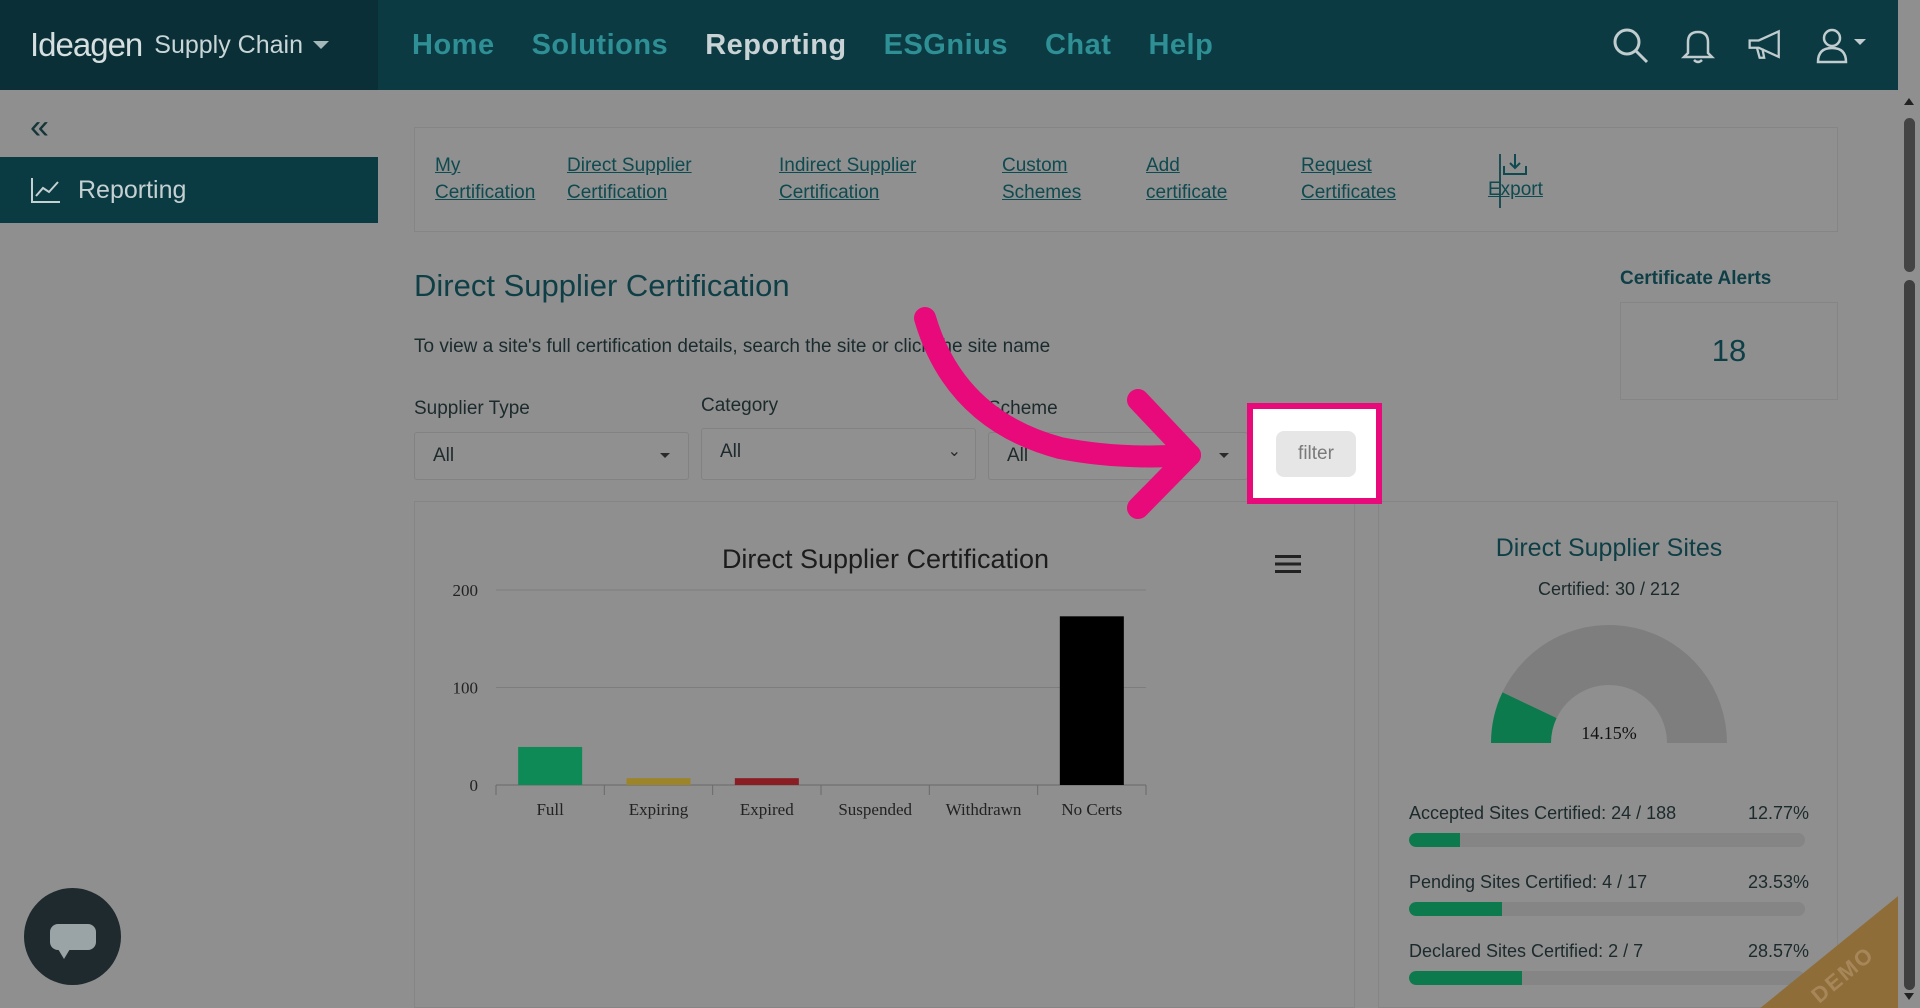 This screenshot has height=1008, width=1920. Describe the element at coordinates (86, 44) in the screenshot. I see `brand-logo: Ideagen` at that location.